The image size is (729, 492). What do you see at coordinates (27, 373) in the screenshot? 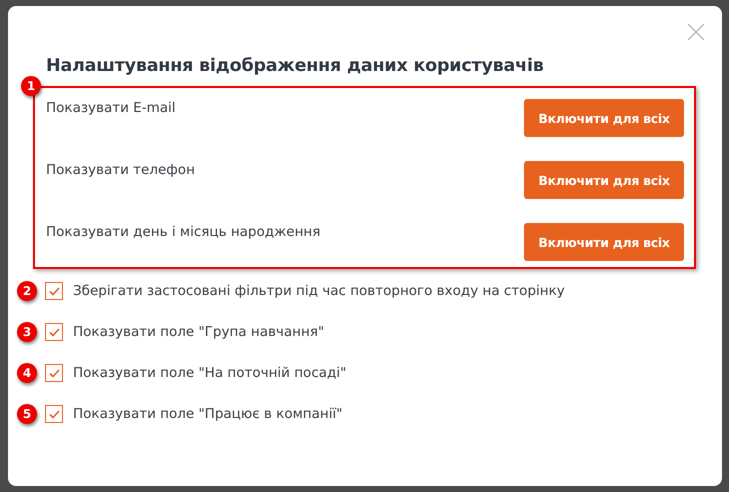
I see `step-marker: 4` at bounding box center [27, 373].